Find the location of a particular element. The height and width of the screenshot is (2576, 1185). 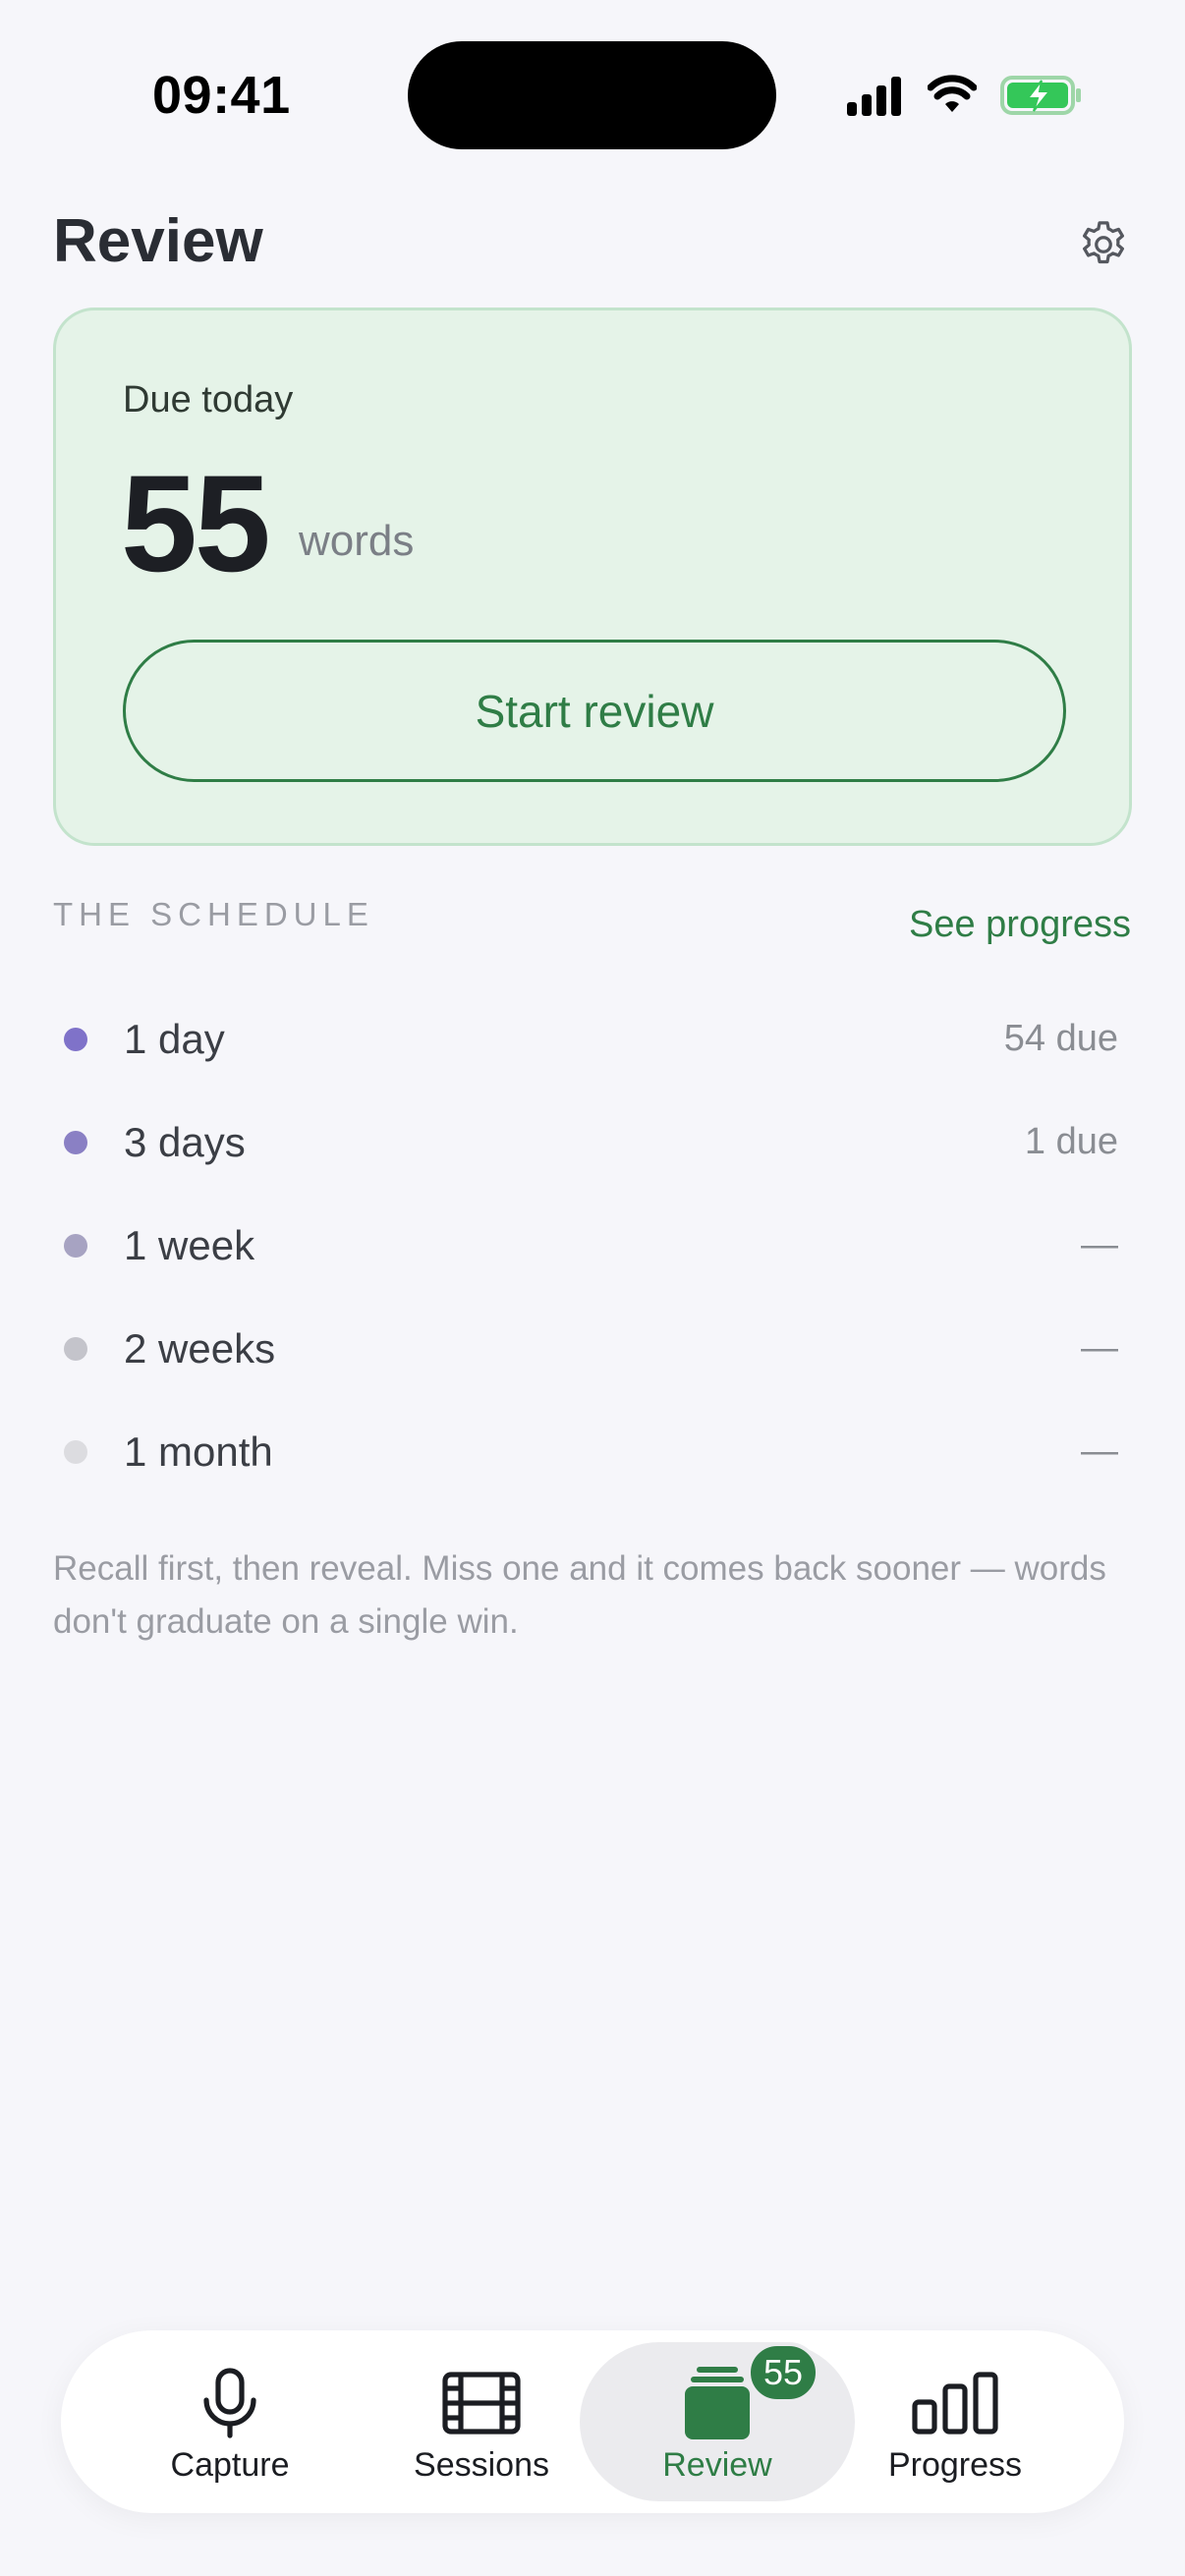

interval-label: 2 weeks is located at coordinates (200, 1348).